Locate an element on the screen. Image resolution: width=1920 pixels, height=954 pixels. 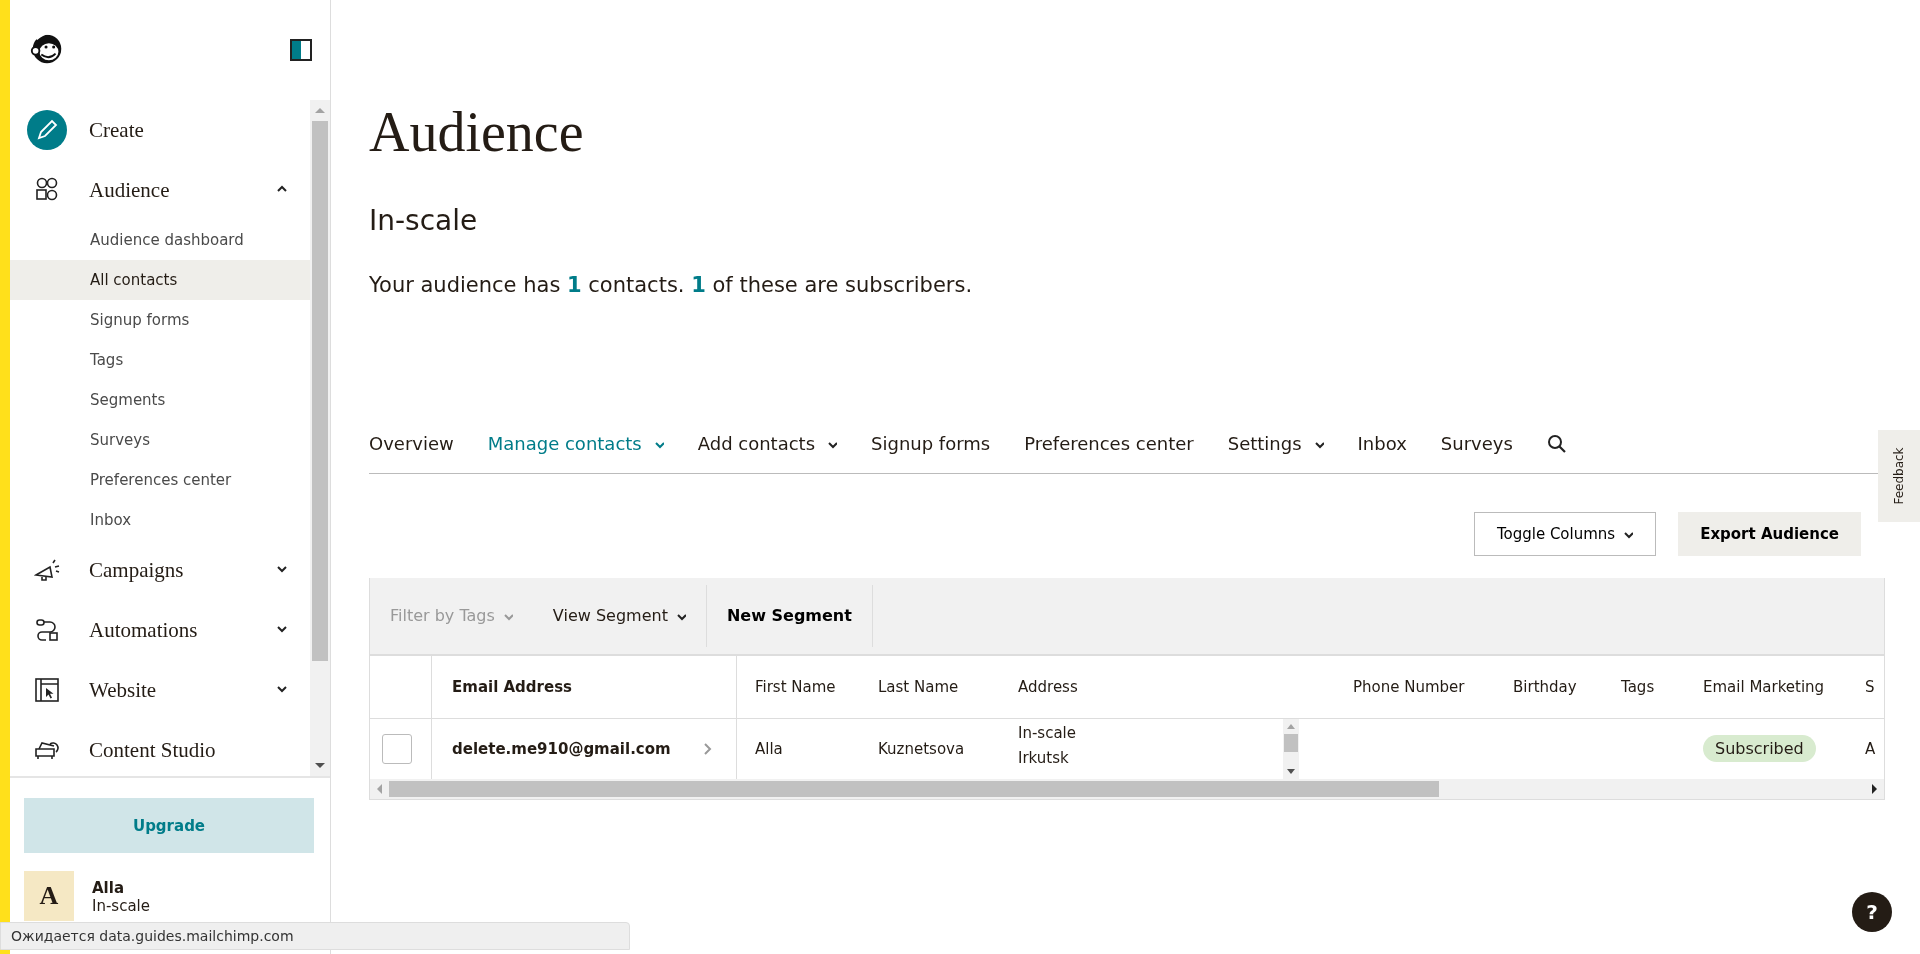
user-name: Alla is located at coordinates (108, 888).